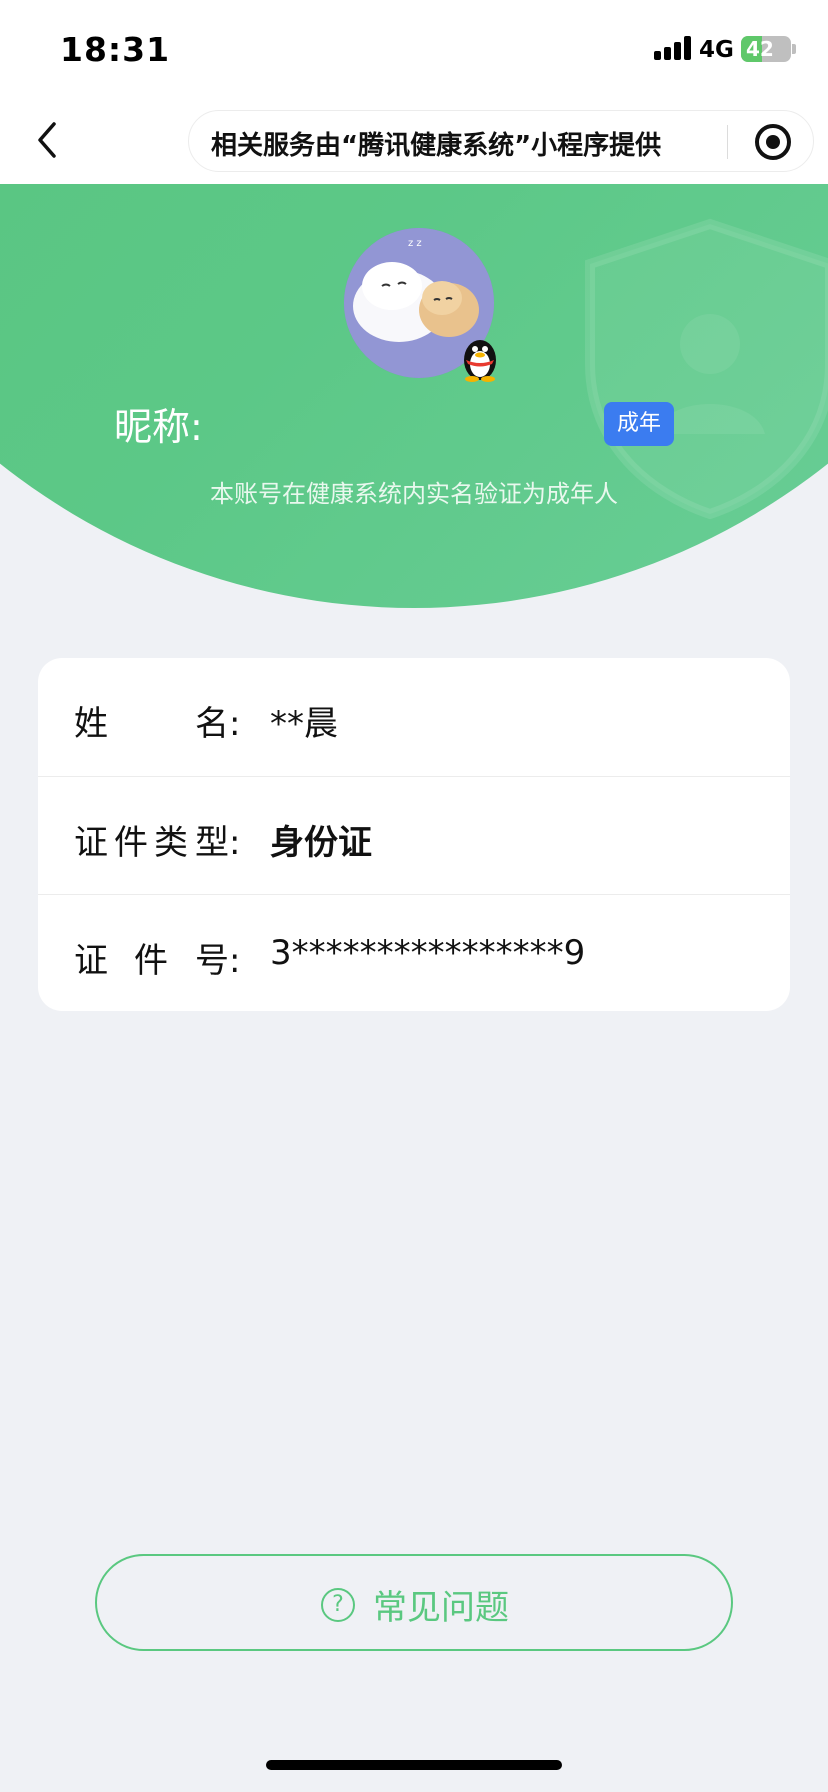 The image size is (828, 1792). I want to click on capsule-divider, so click(727, 142).